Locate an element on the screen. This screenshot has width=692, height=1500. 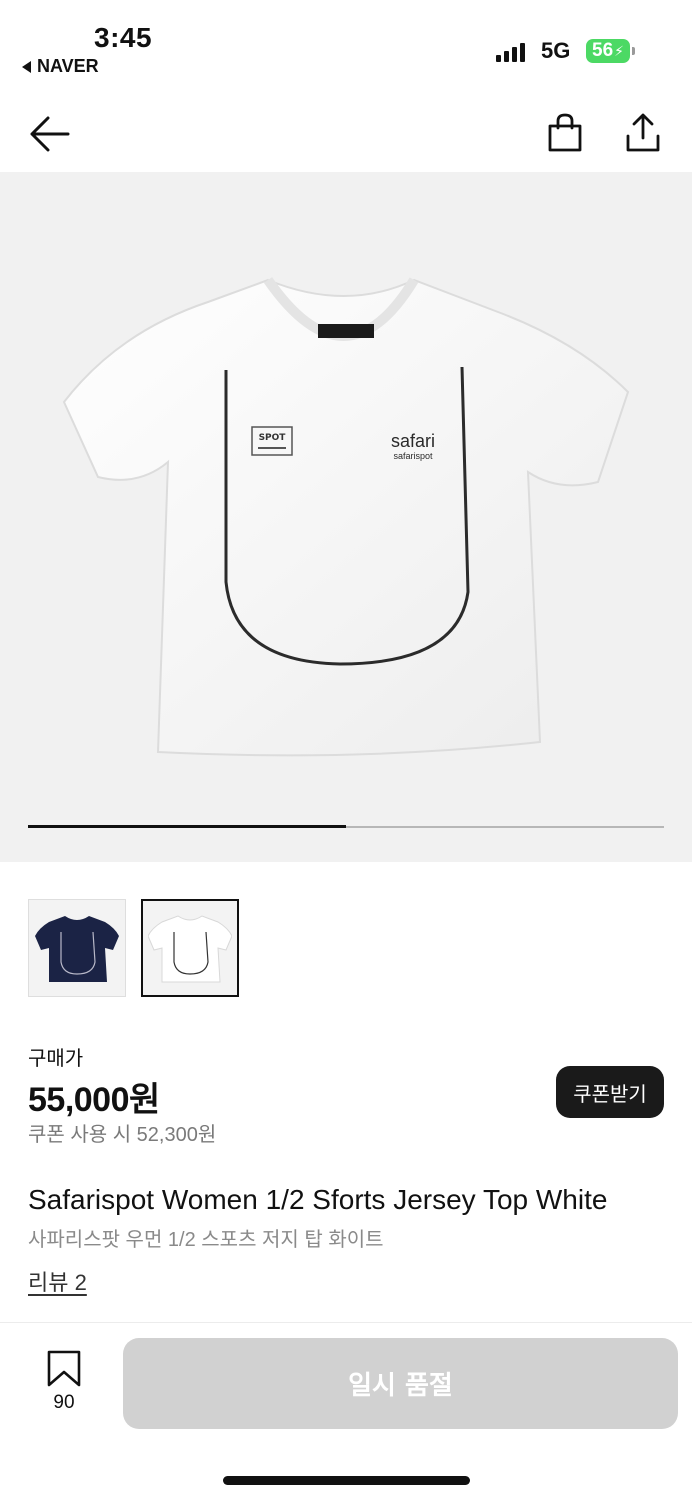
cellular-signal-icon is located at coordinates (510, 52).